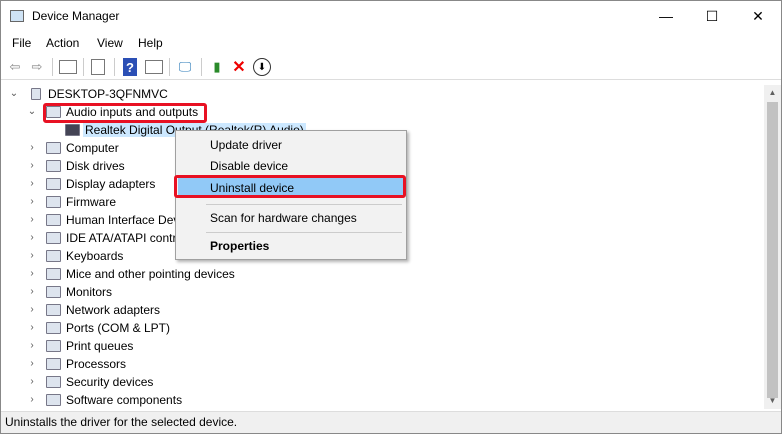 This screenshot has height=434, width=782. What do you see at coordinates (291, 145) in the screenshot?
I see `menu-item-update-driver: Update driver` at bounding box center [291, 145].